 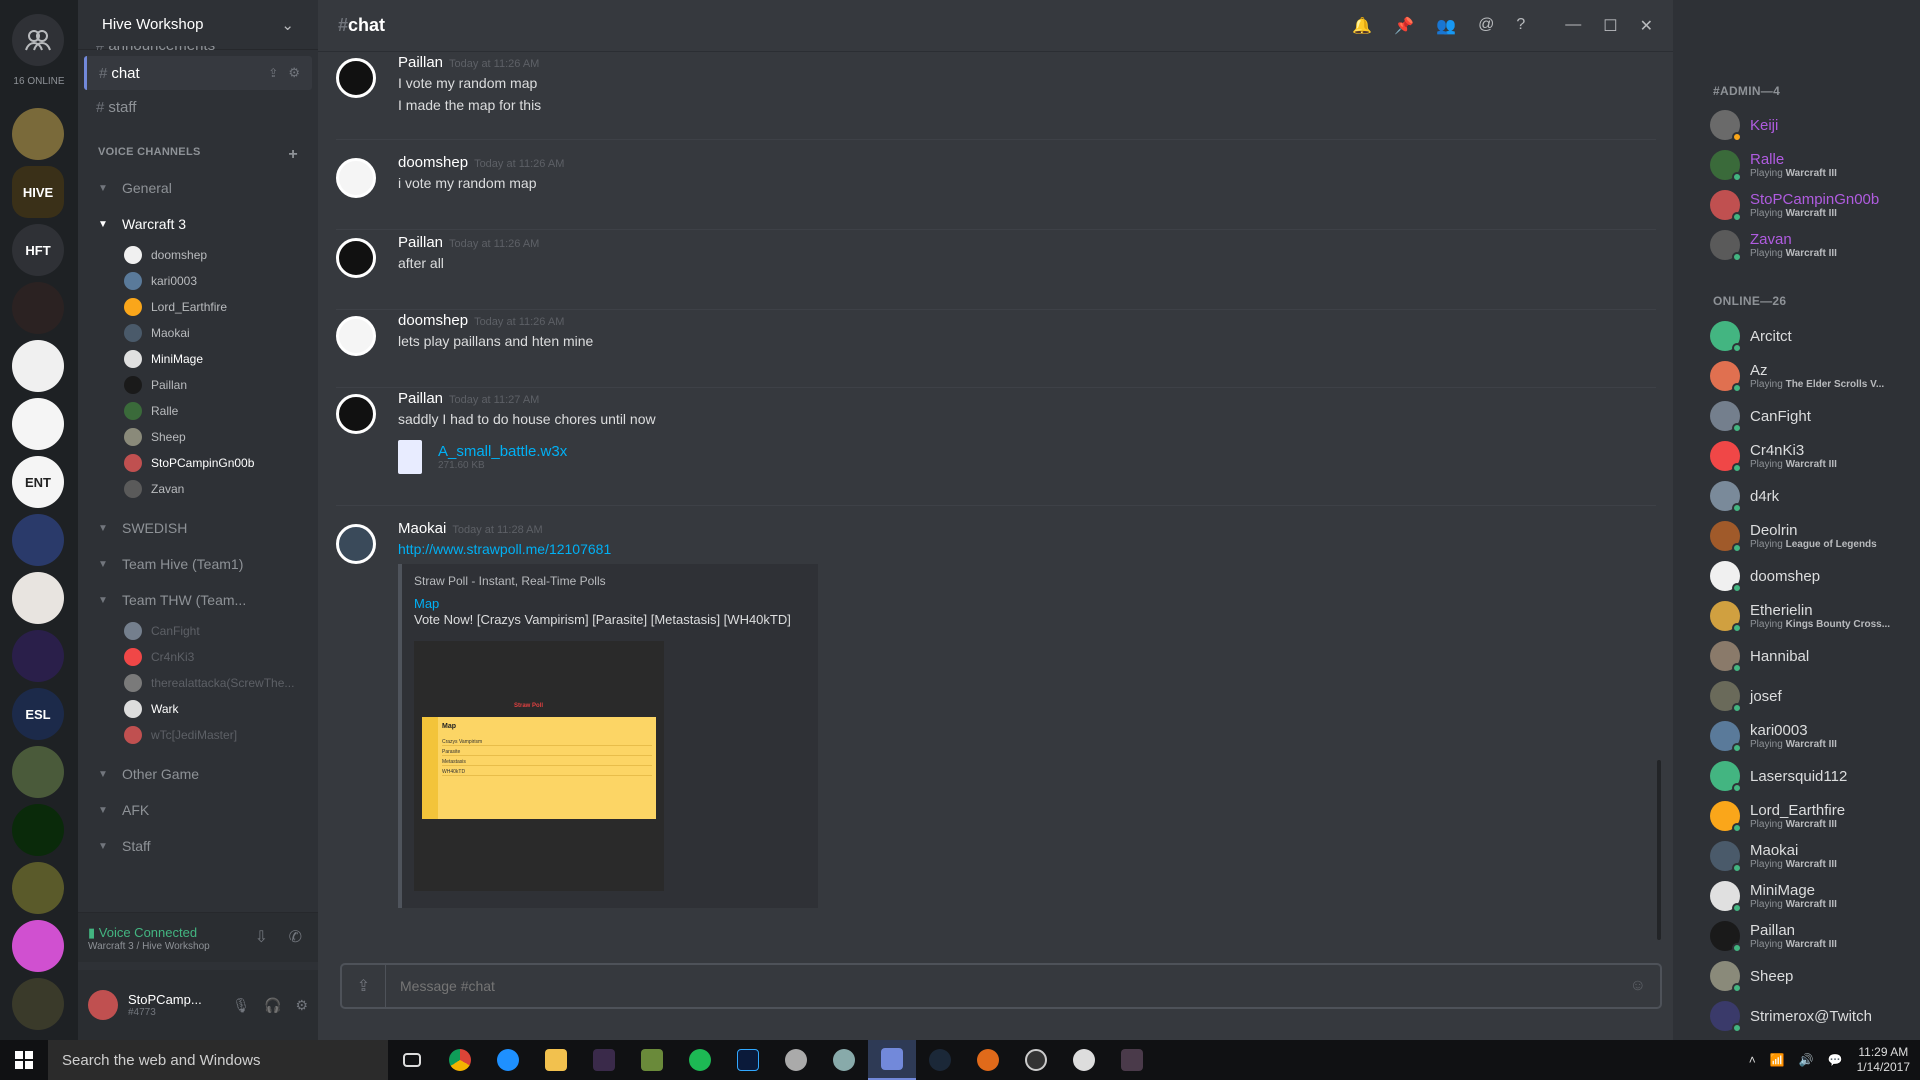 What do you see at coordinates (940, 1060) in the screenshot?
I see `steam-icon` at bounding box center [940, 1060].